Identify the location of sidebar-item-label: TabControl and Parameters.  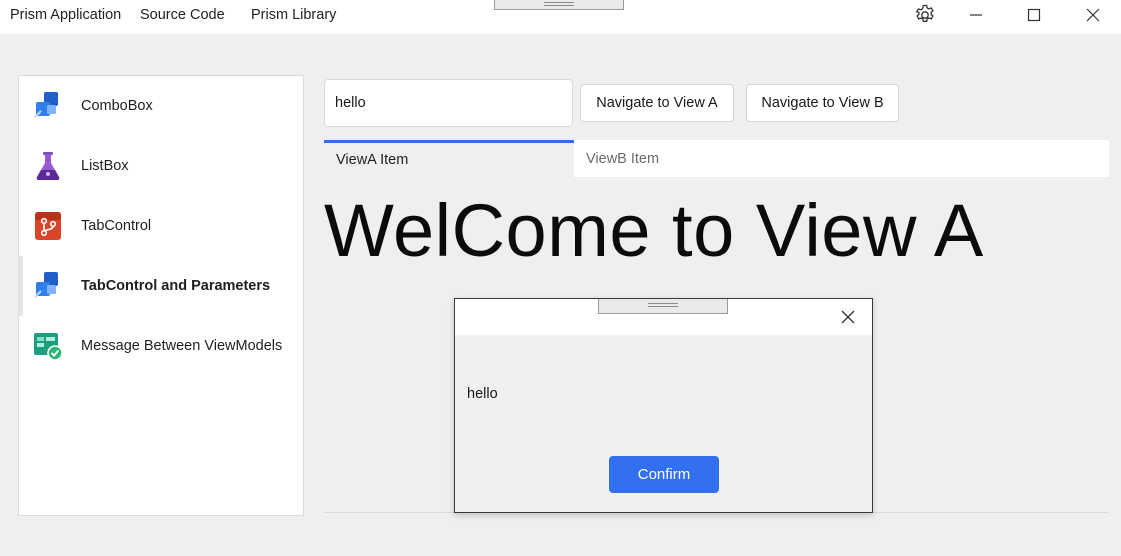
(176, 286).